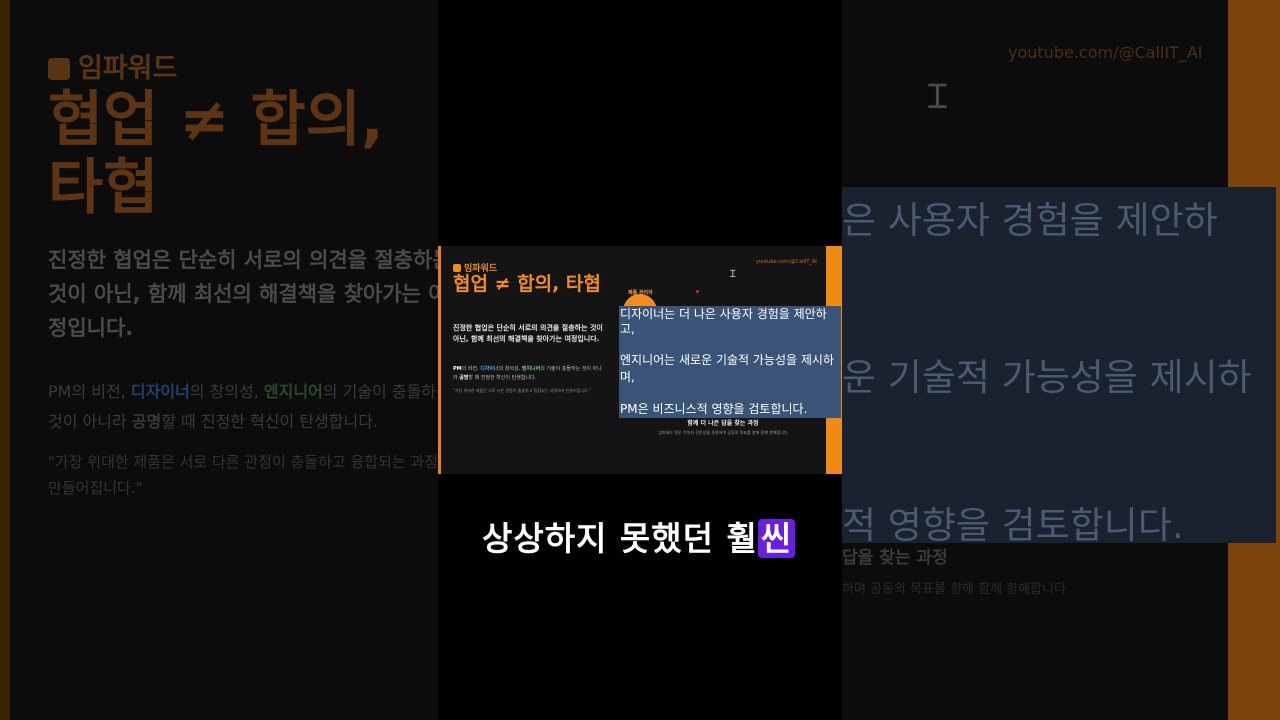 Image resolution: width=1280 pixels, height=720 pixels. I want to click on background-subtext: 하며 공동의 목표를 향해 함께 항해합니다, so click(954, 589).